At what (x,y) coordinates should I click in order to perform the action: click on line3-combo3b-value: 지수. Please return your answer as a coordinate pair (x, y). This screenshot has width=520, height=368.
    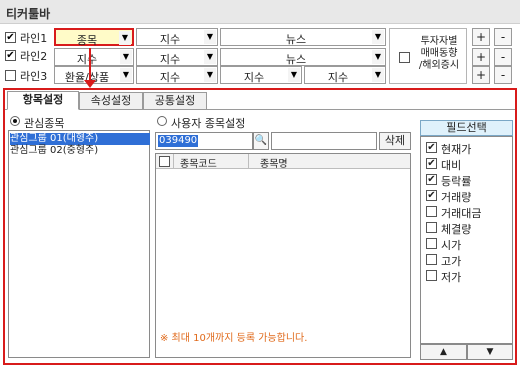
    Looking at the image, I should click on (338, 77).